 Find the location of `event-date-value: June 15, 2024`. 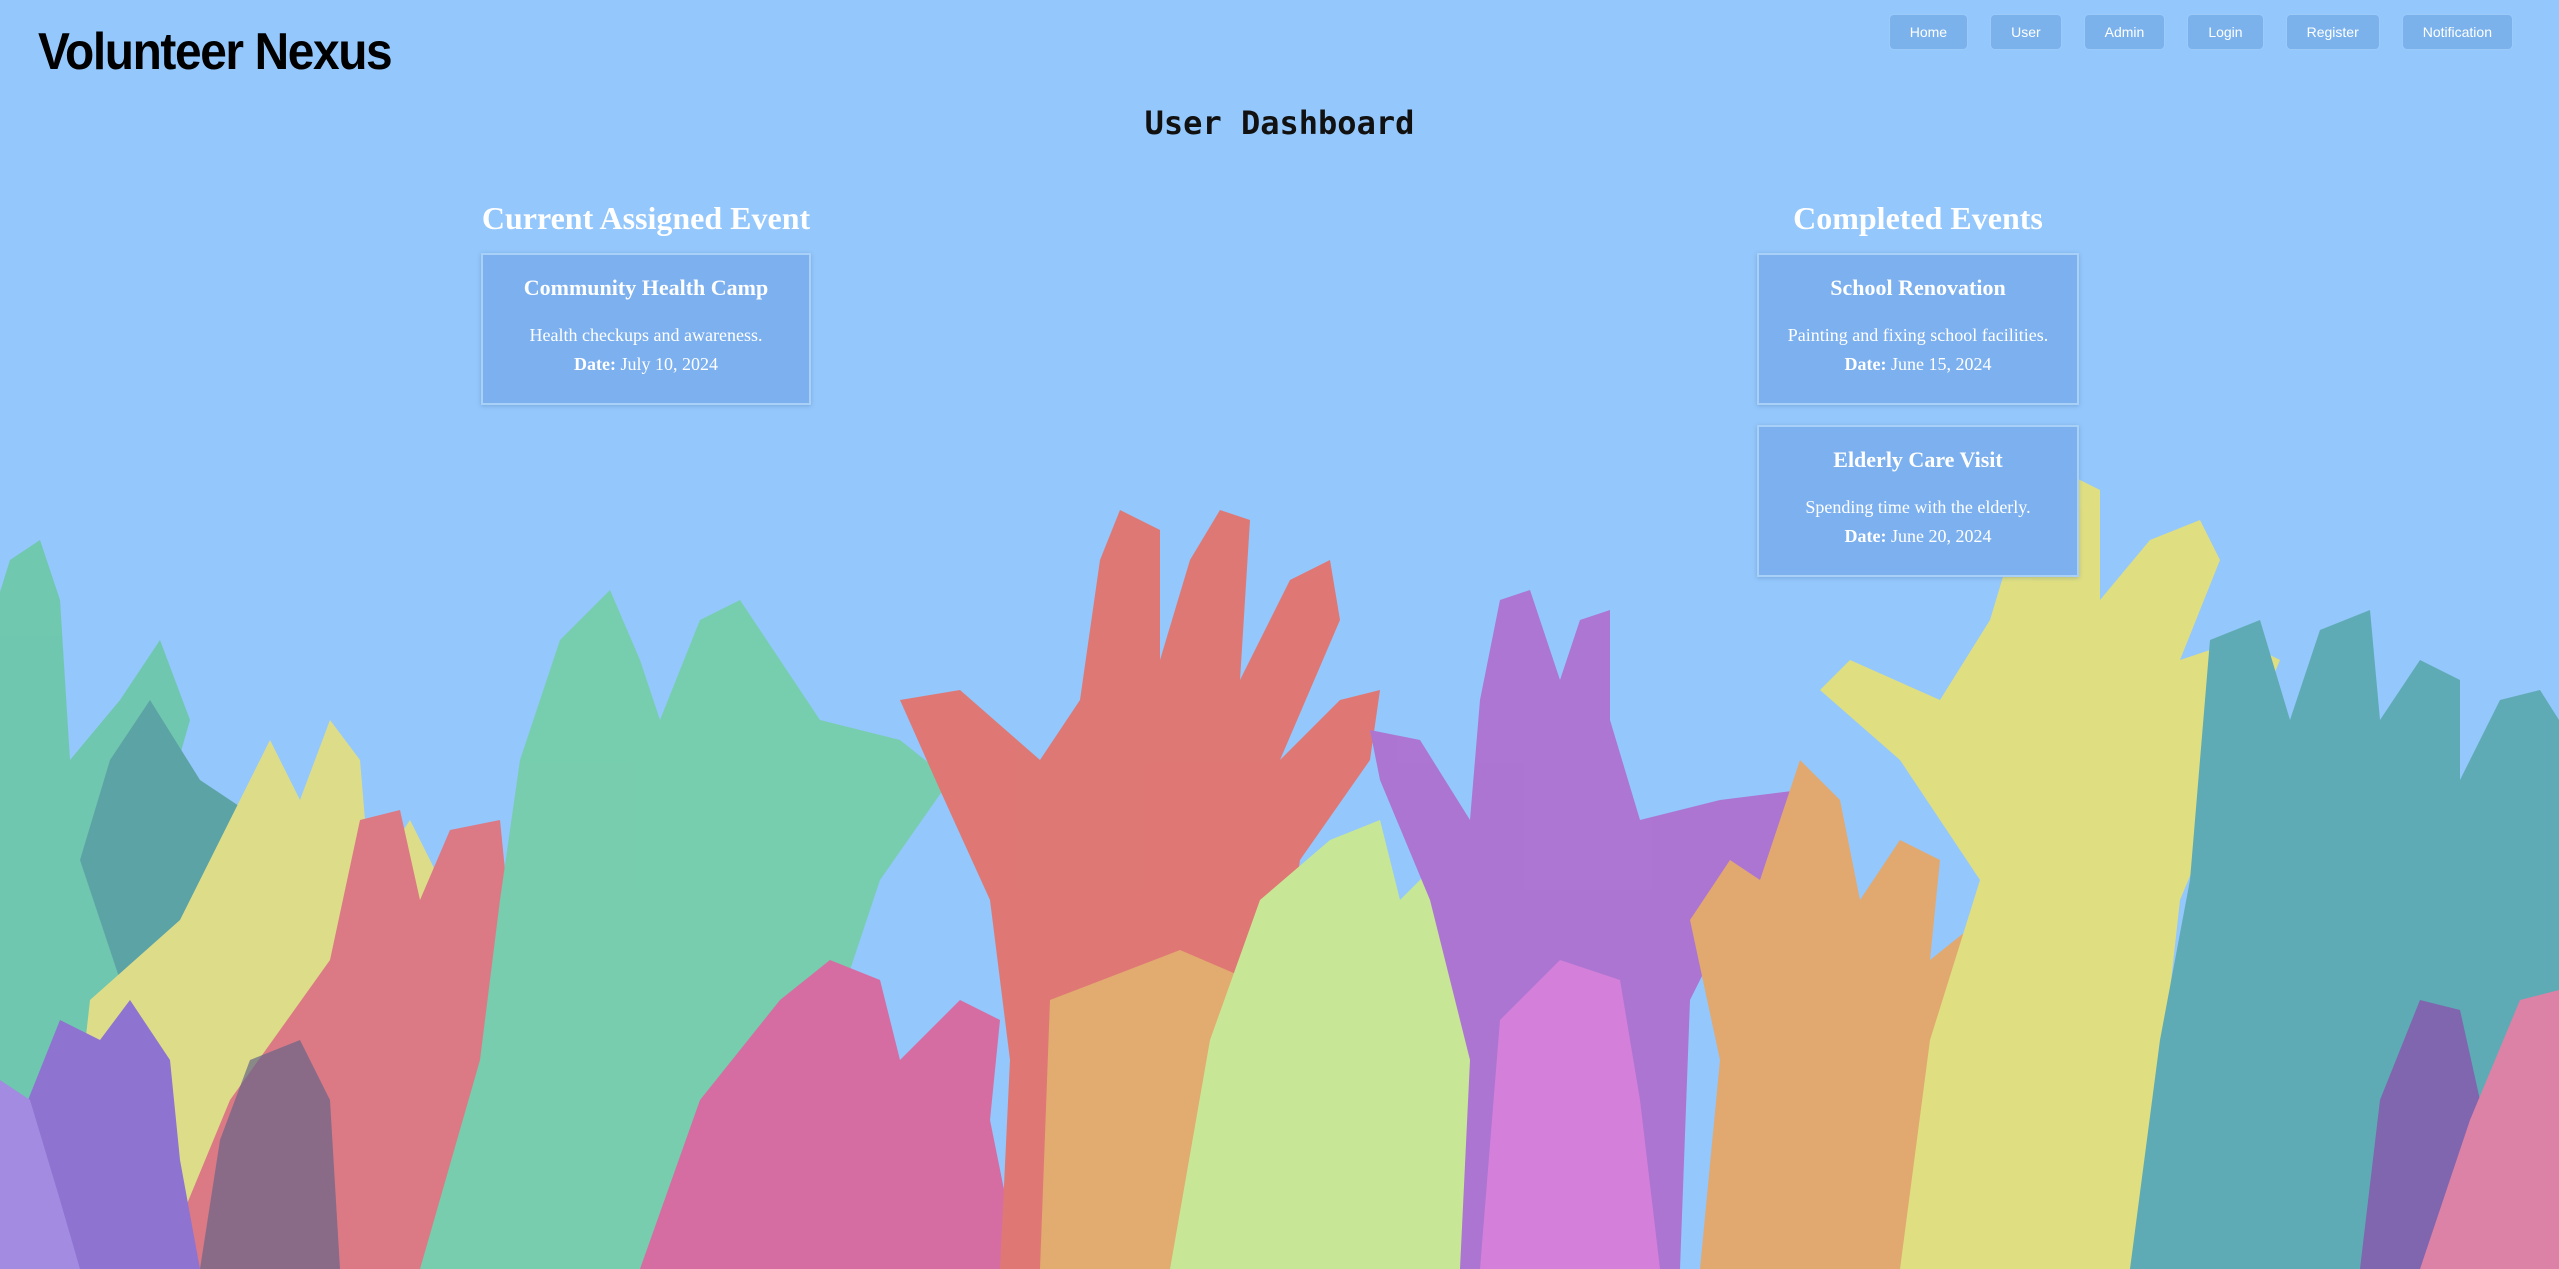

event-date-value: June 15, 2024 is located at coordinates (1941, 364).